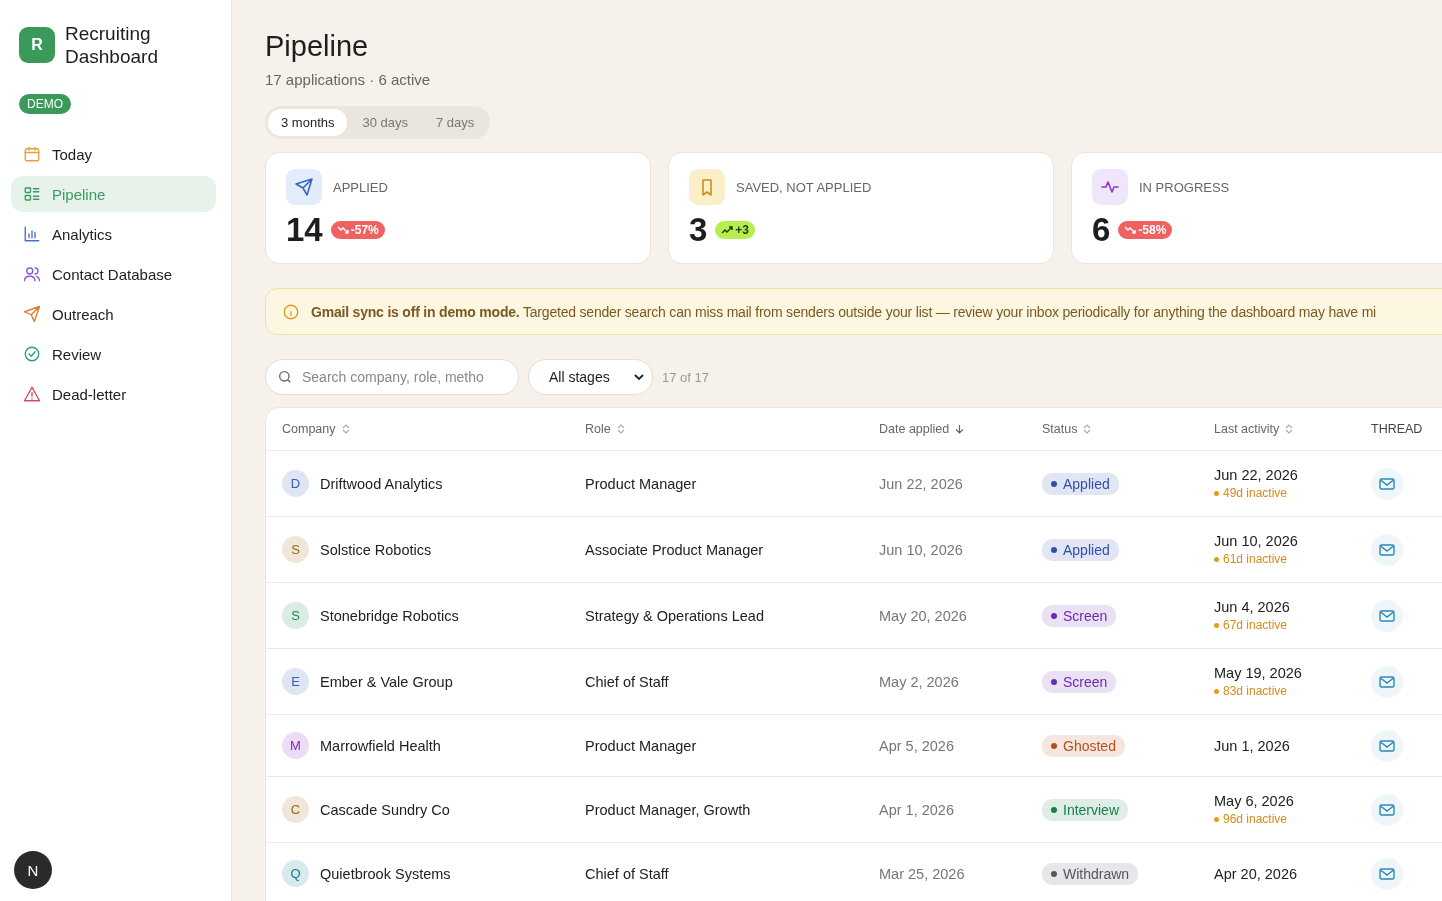  I want to click on status-badge: Interview, so click(1085, 809).